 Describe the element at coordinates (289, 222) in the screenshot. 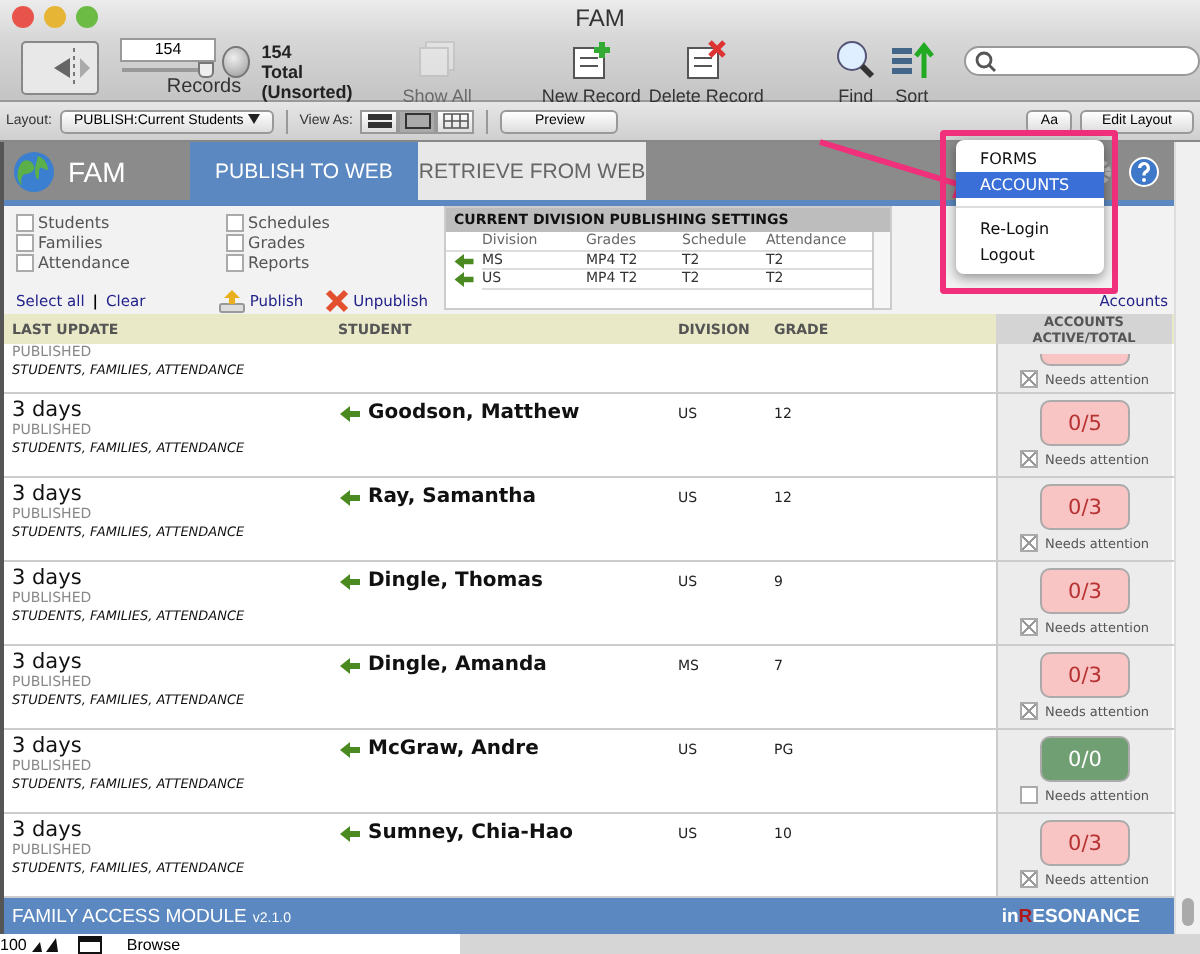

I see `option-label: Schedules` at that location.